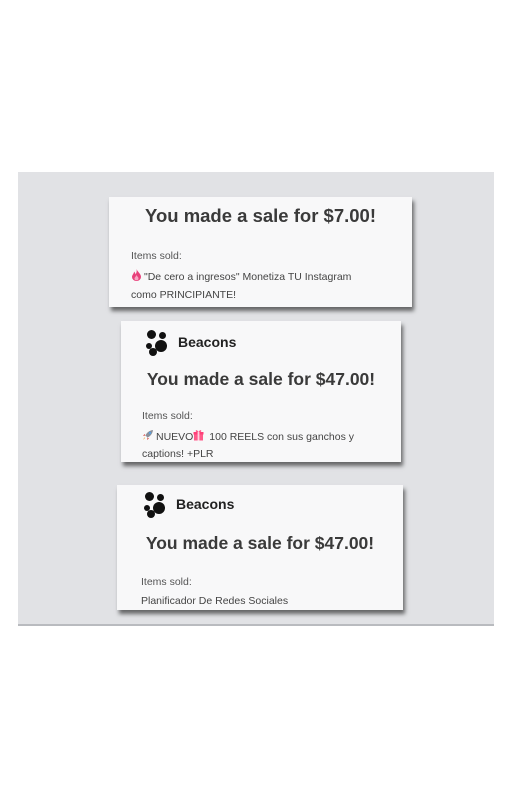  I want to click on item-line: NUEVO 100 REELS con sus ganchos y, so click(248, 436).